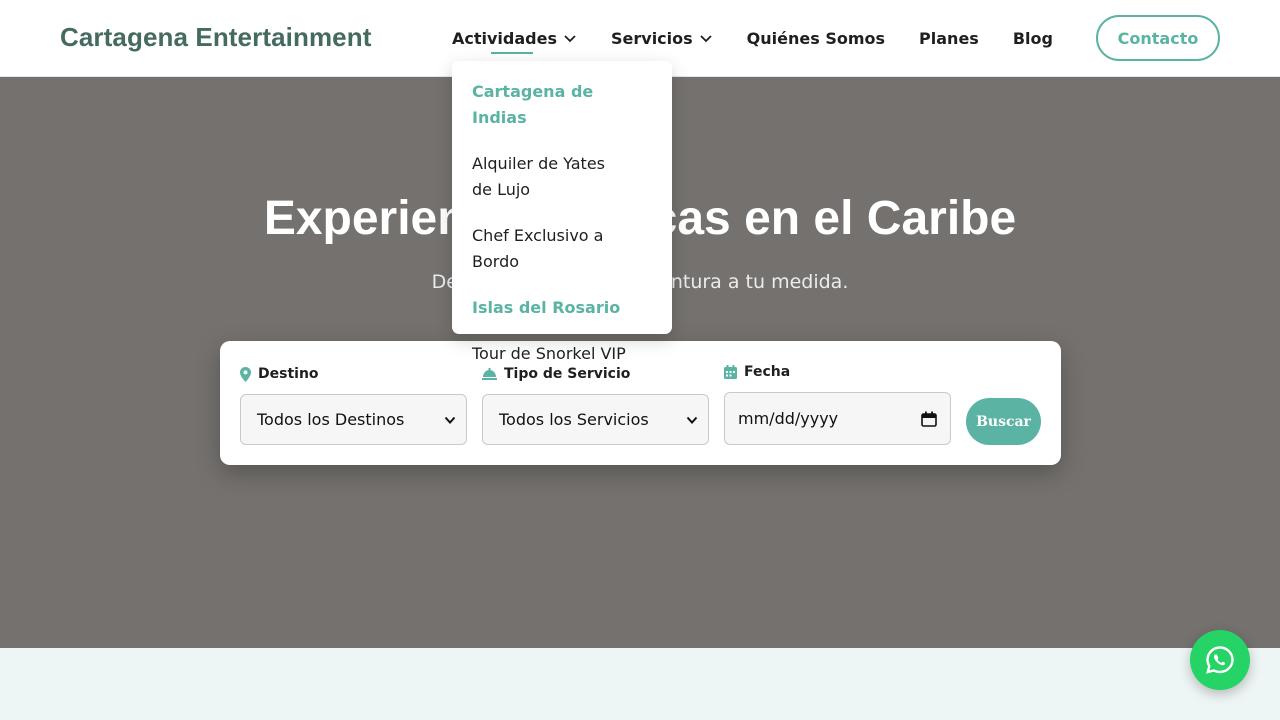 The image size is (1280, 720). I want to click on nav-planes-label: Planes, so click(949, 38).